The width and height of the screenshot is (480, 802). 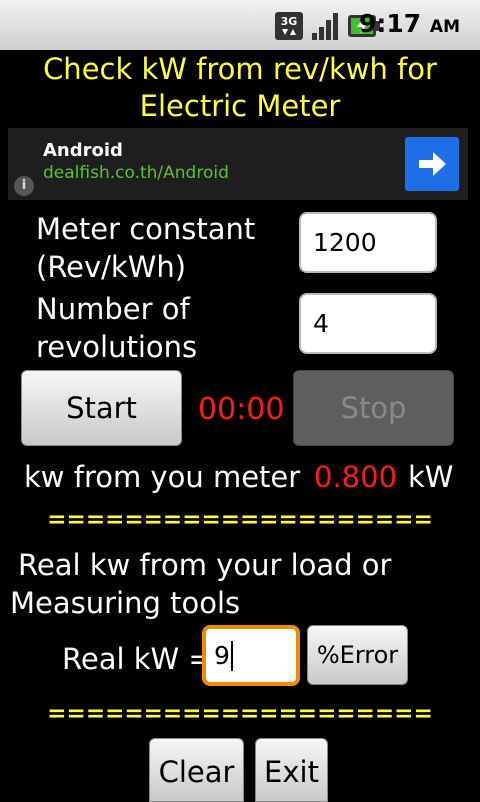 I want to click on app-title: Check kW from rev/kwh for Electric Meter, so click(x=240, y=88).